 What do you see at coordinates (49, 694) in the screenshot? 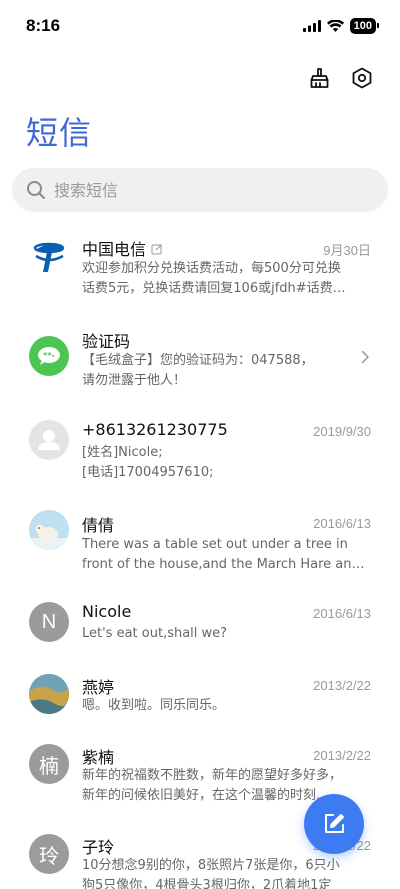
I see `landscape-photo` at bounding box center [49, 694].